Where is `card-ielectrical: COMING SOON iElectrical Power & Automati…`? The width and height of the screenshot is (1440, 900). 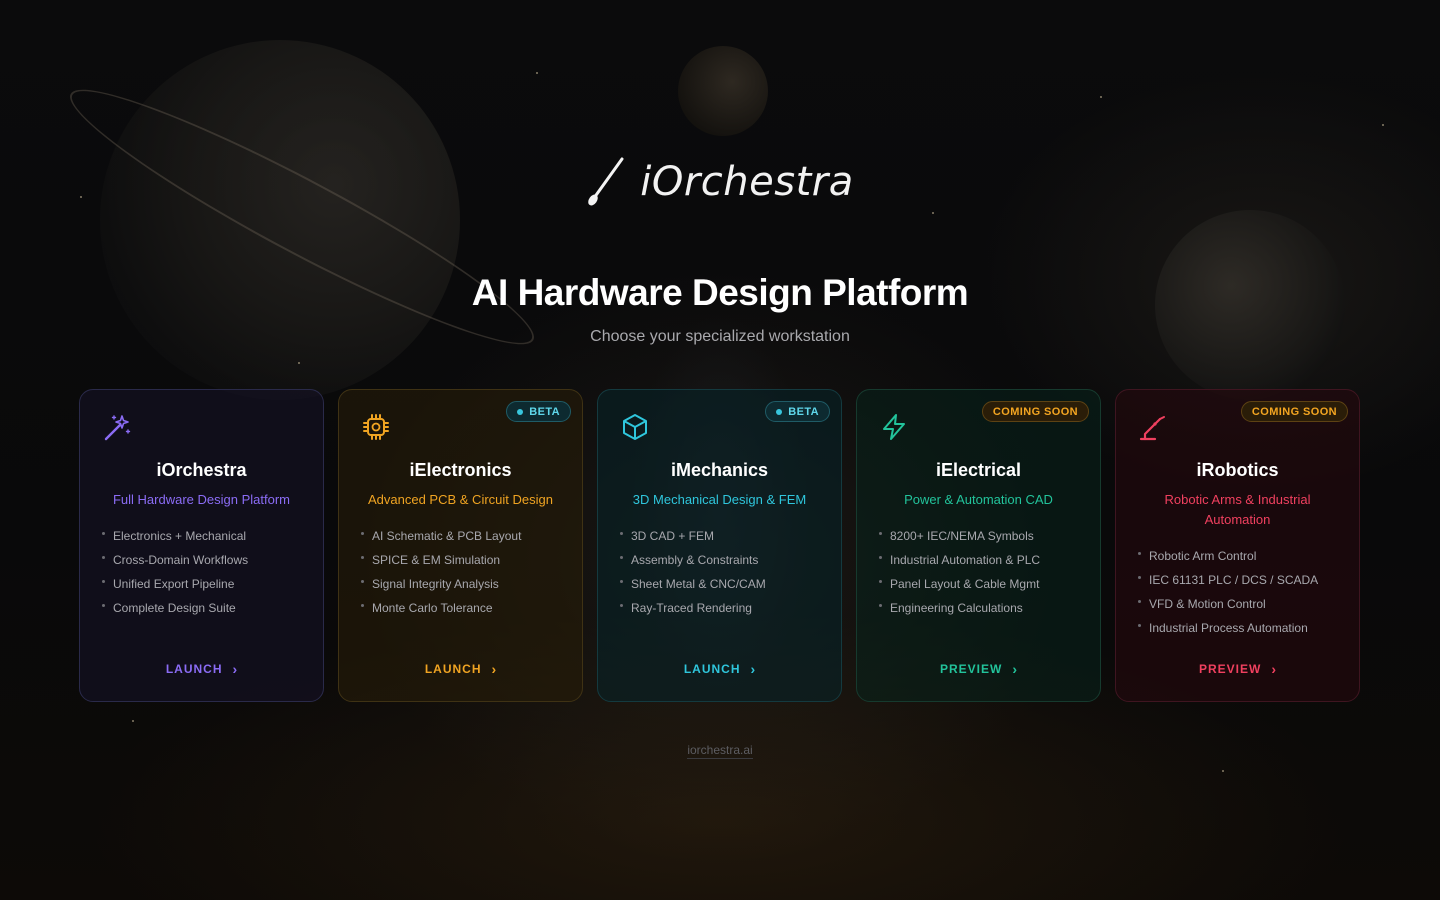
card-ielectrical: COMING SOON iElectrical Power & Automati… is located at coordinates (978, 545).